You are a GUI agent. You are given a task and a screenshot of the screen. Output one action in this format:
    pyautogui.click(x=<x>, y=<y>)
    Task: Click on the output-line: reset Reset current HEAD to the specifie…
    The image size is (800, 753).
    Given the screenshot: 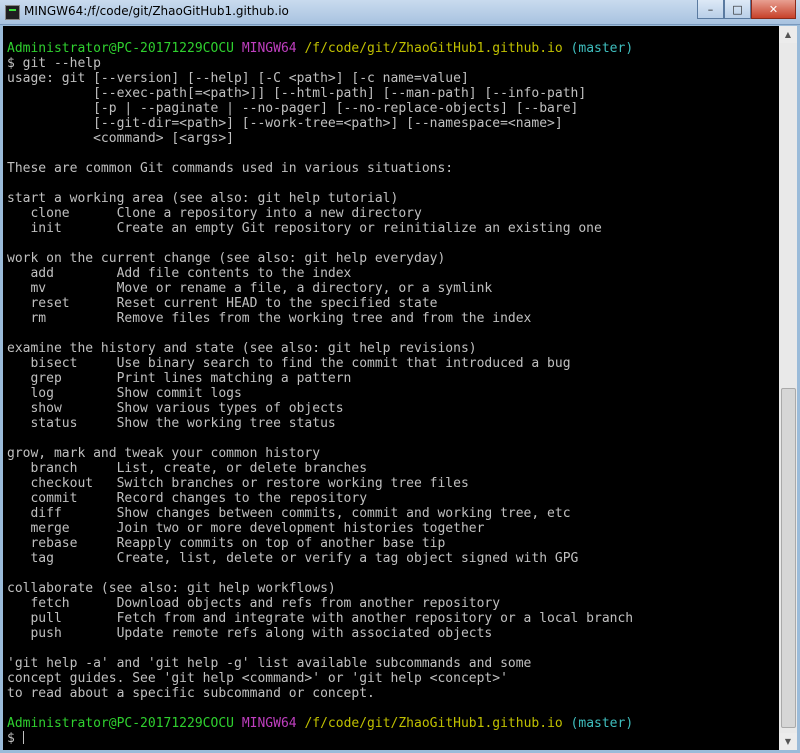 What is the action you would take?
    pyautogui.click(x=222, y=303)
    